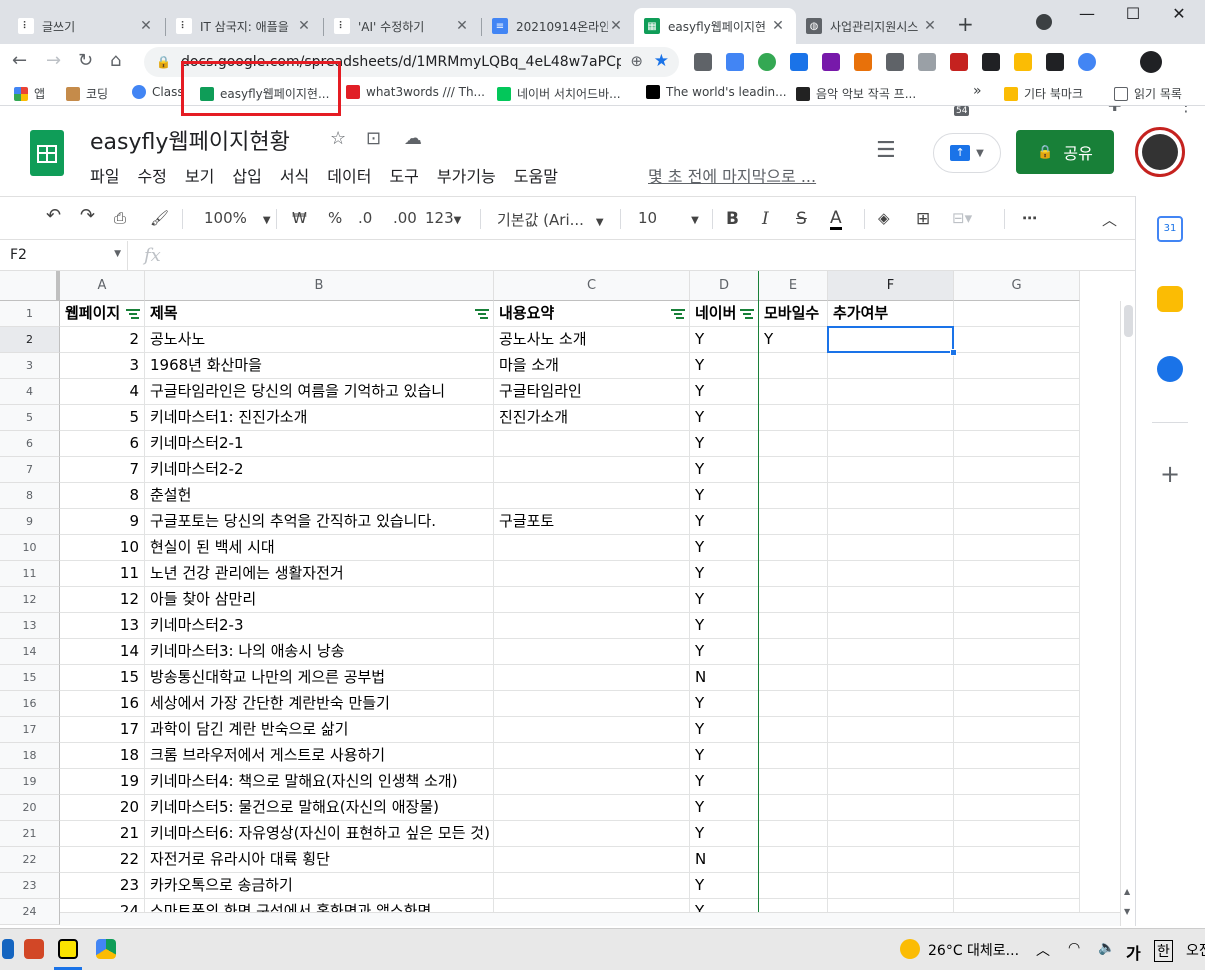 The image size is (1205, 970). I want to click on ime-mode: 가, so click(1133, 952).